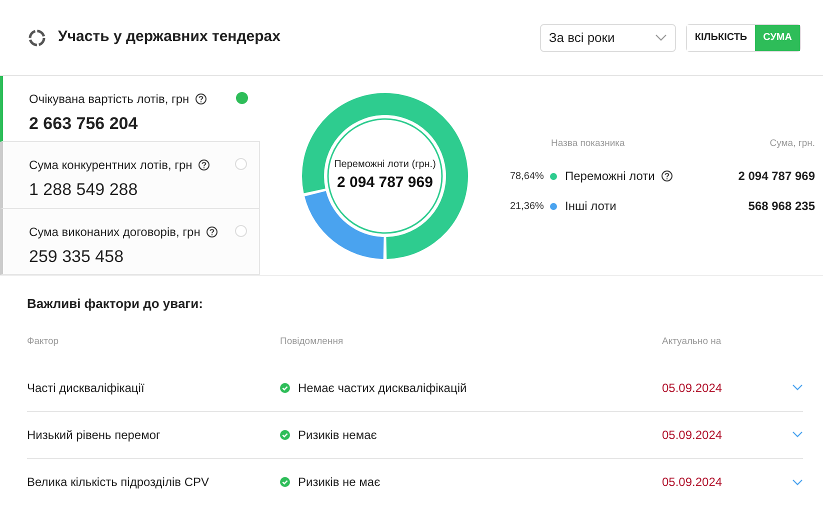  Describe the element at coordinates (119, 165) in the screenshot. I see `metric-label: Сума конкурентних лотів, грн` at that location.